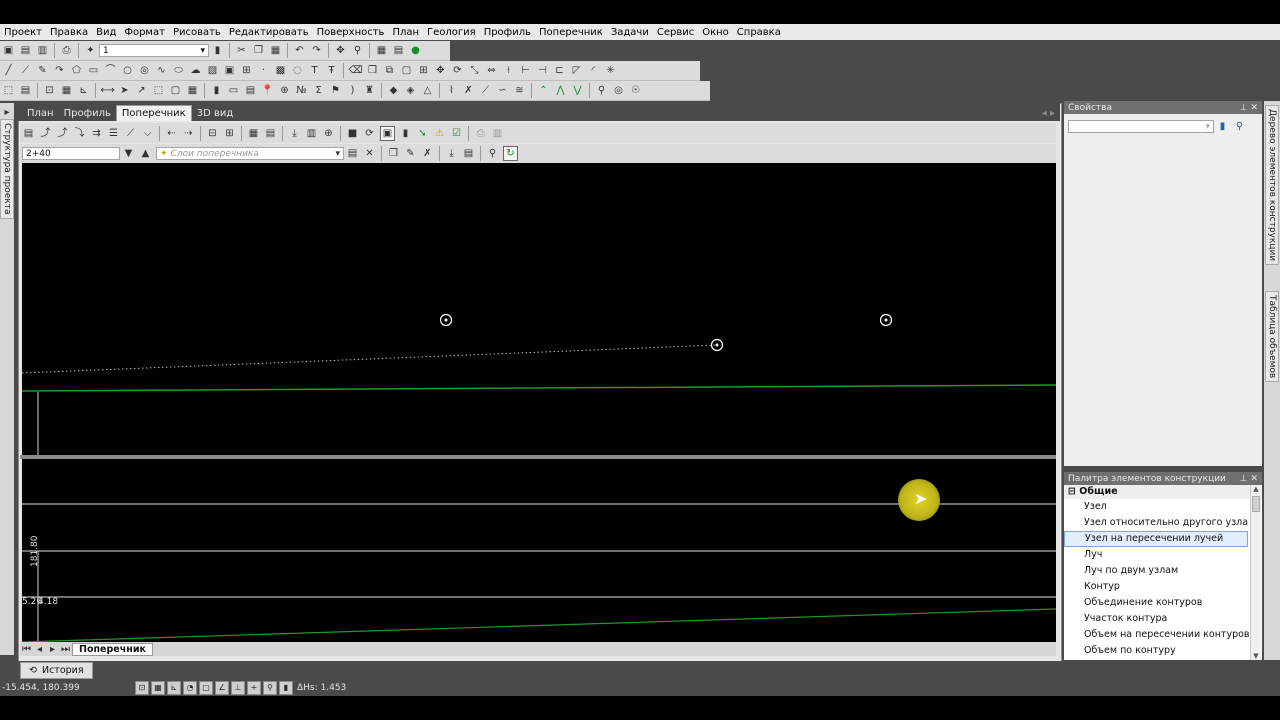  I want to click on snap-toggle-icon: ⊡, so click(142, 687).